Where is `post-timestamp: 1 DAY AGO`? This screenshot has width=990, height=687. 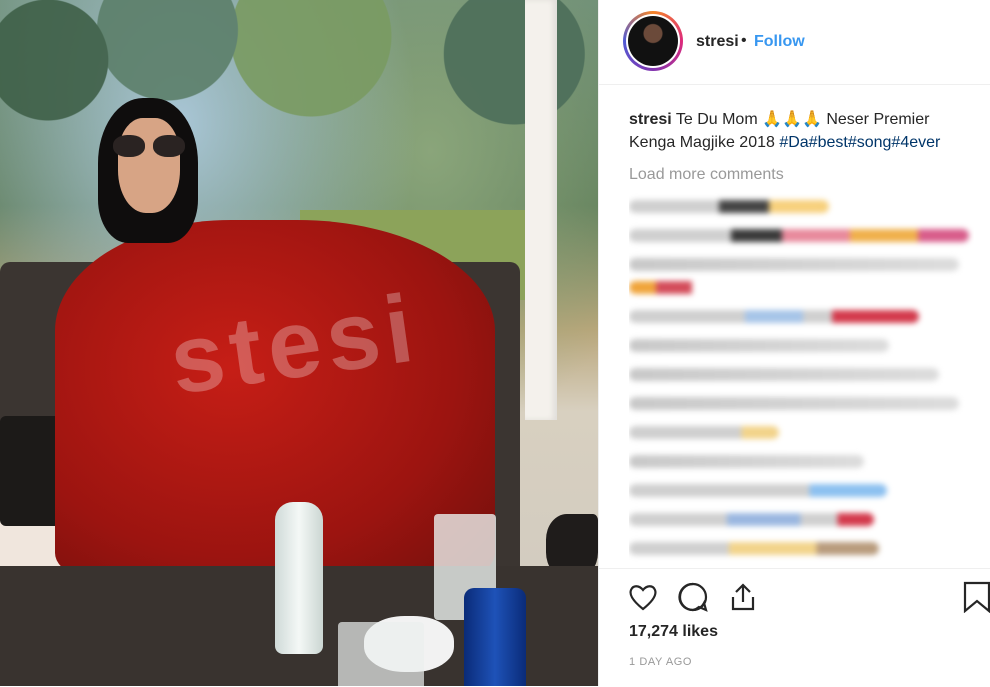 post-timestamp: 1 DAY AGO is located at coordinates (660, 662).